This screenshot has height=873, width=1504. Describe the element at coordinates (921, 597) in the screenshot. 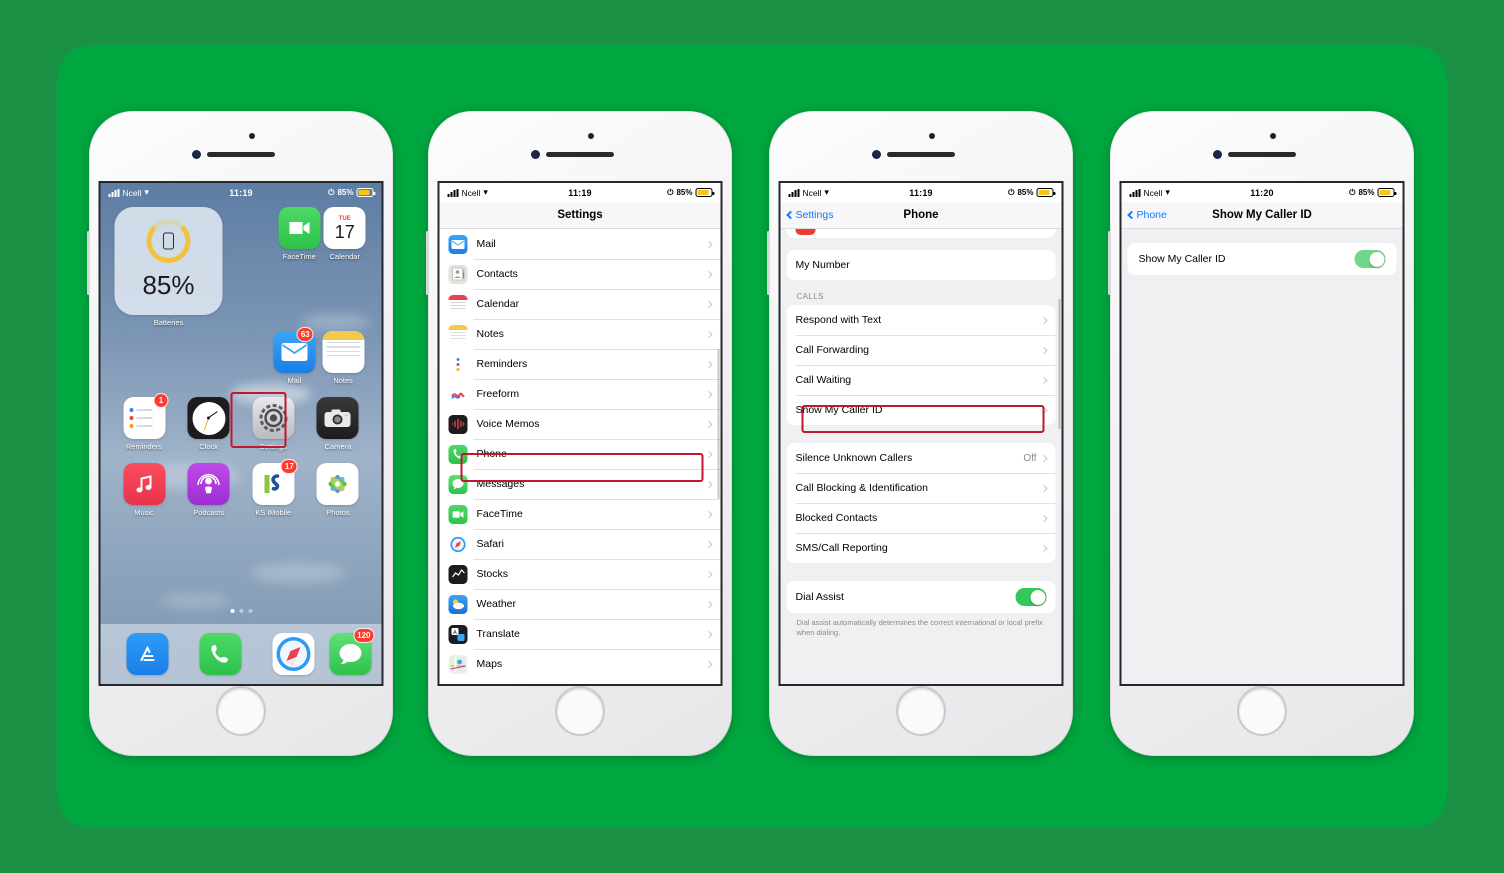

I see `row-dial-assist: Dial Assist` at that location.